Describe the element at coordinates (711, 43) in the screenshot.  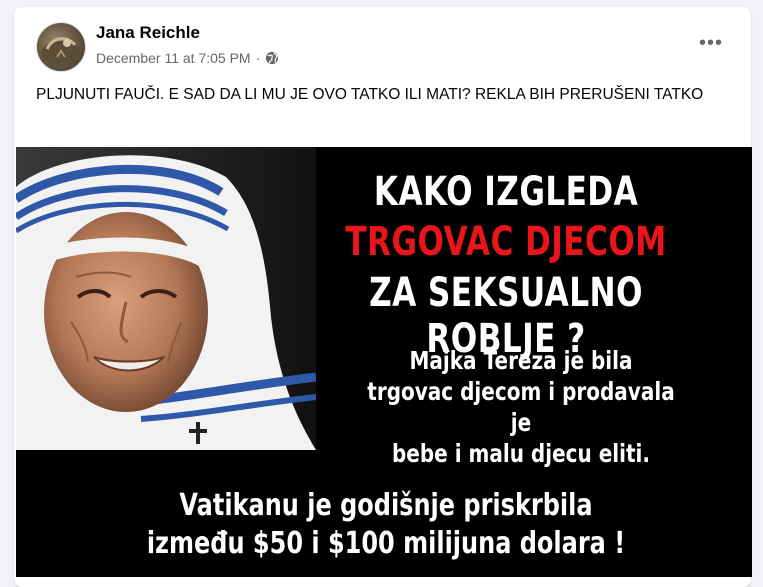
I see `more-options-icon: •••` at that location.